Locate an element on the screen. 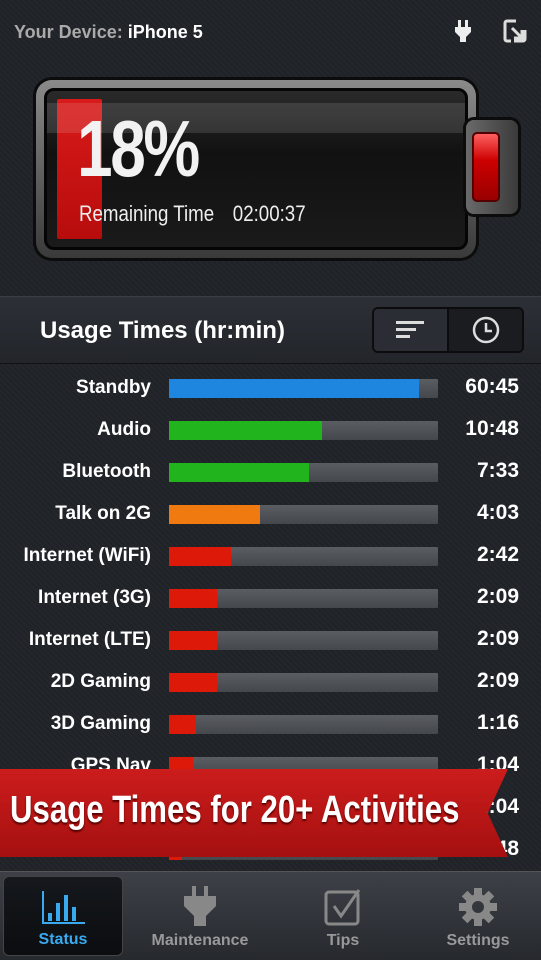 The height and width of the screenshot is (960, 541). checkbox-icon is located at coordinates (342, 907).